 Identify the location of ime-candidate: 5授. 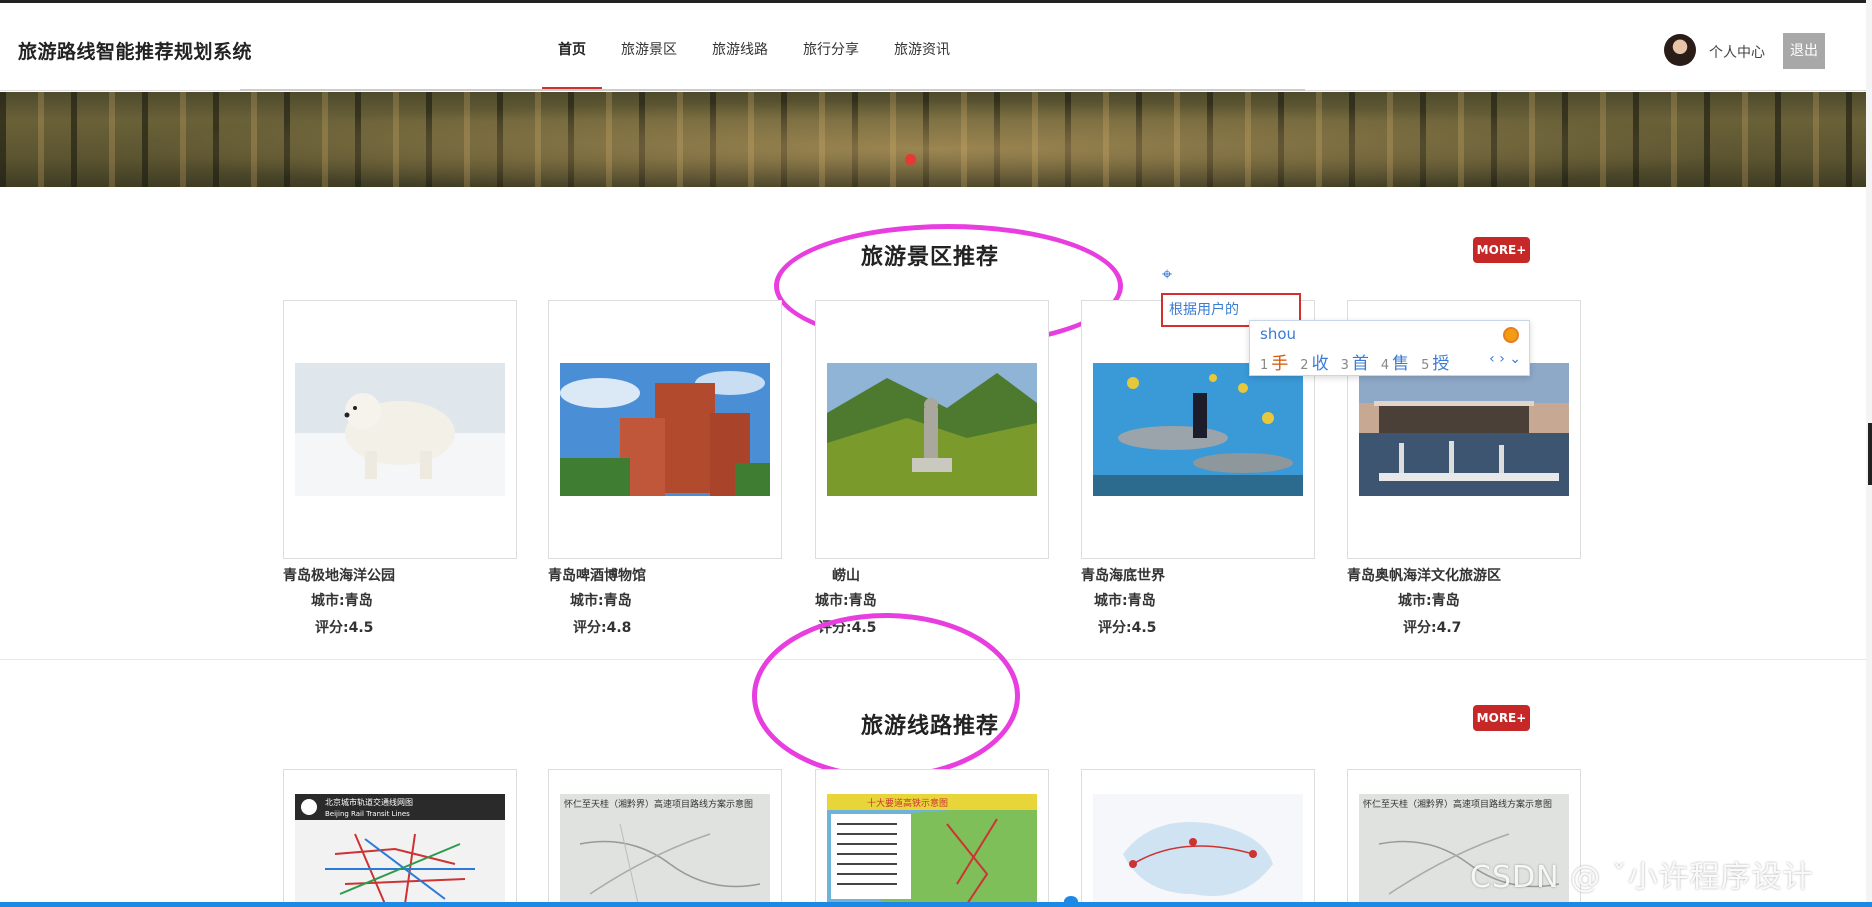
(1435, 361).